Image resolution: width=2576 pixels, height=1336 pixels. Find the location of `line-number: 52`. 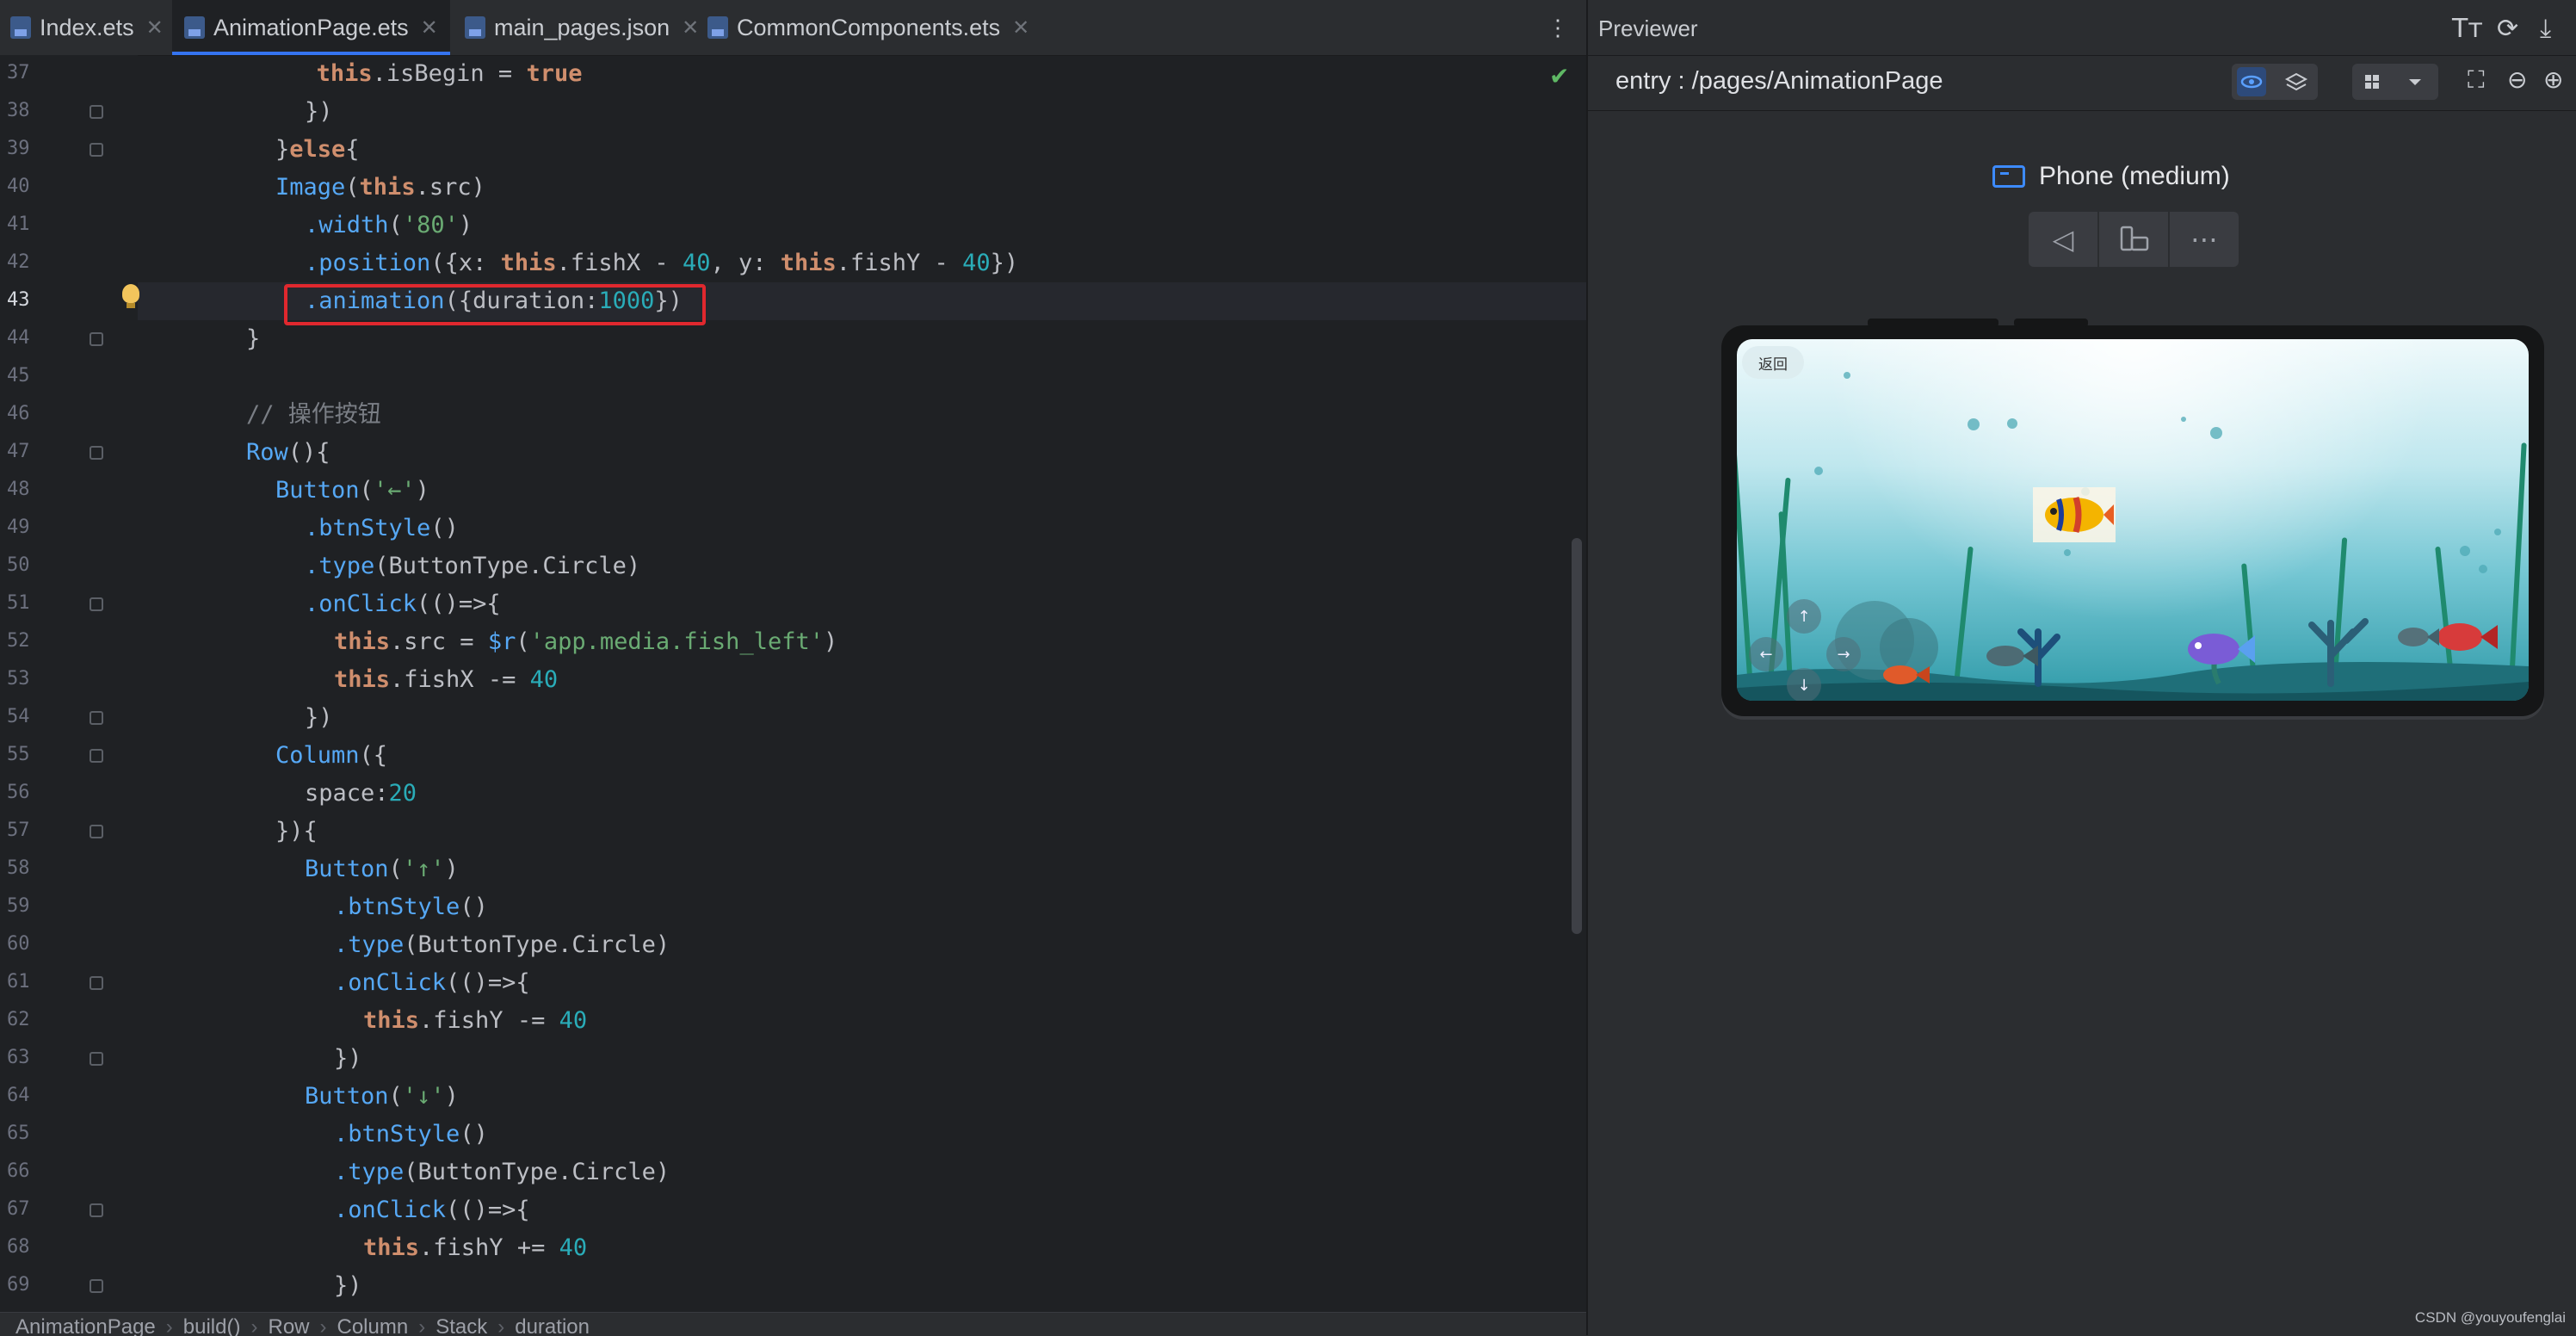

line-number: 52 is located at coordinates (18, 641).